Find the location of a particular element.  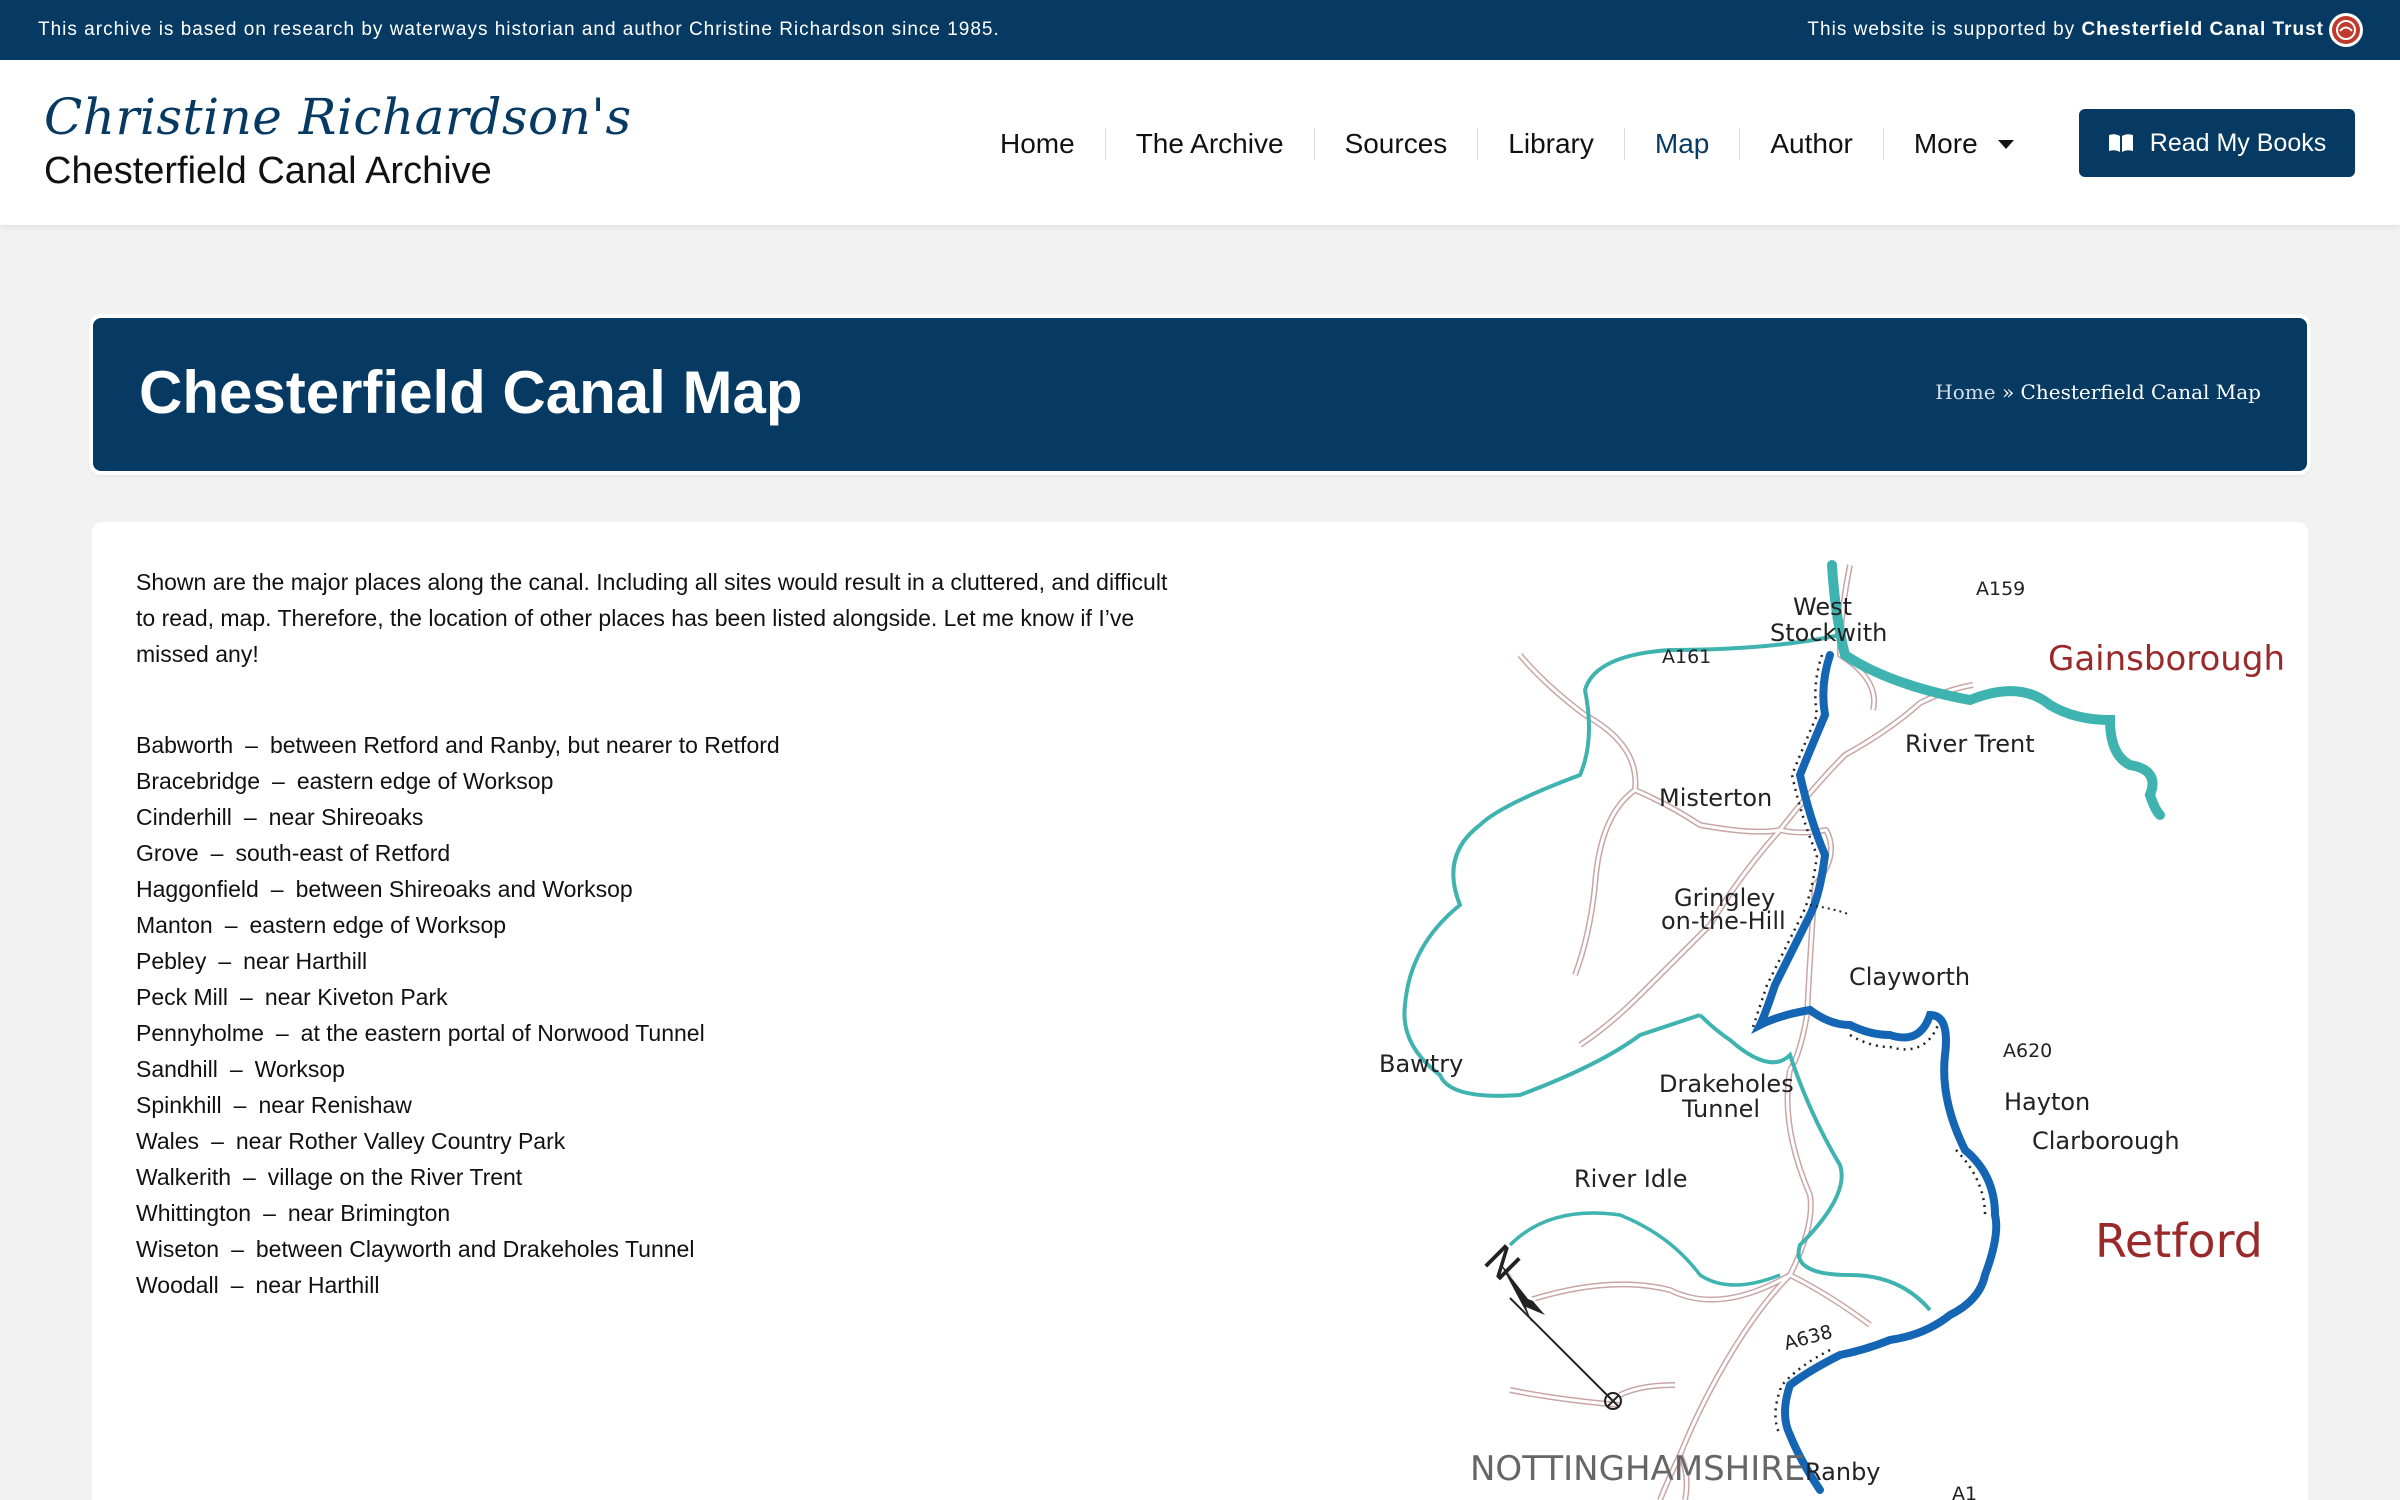

place-name: Cinderhill is located at coordinates (184, 817).